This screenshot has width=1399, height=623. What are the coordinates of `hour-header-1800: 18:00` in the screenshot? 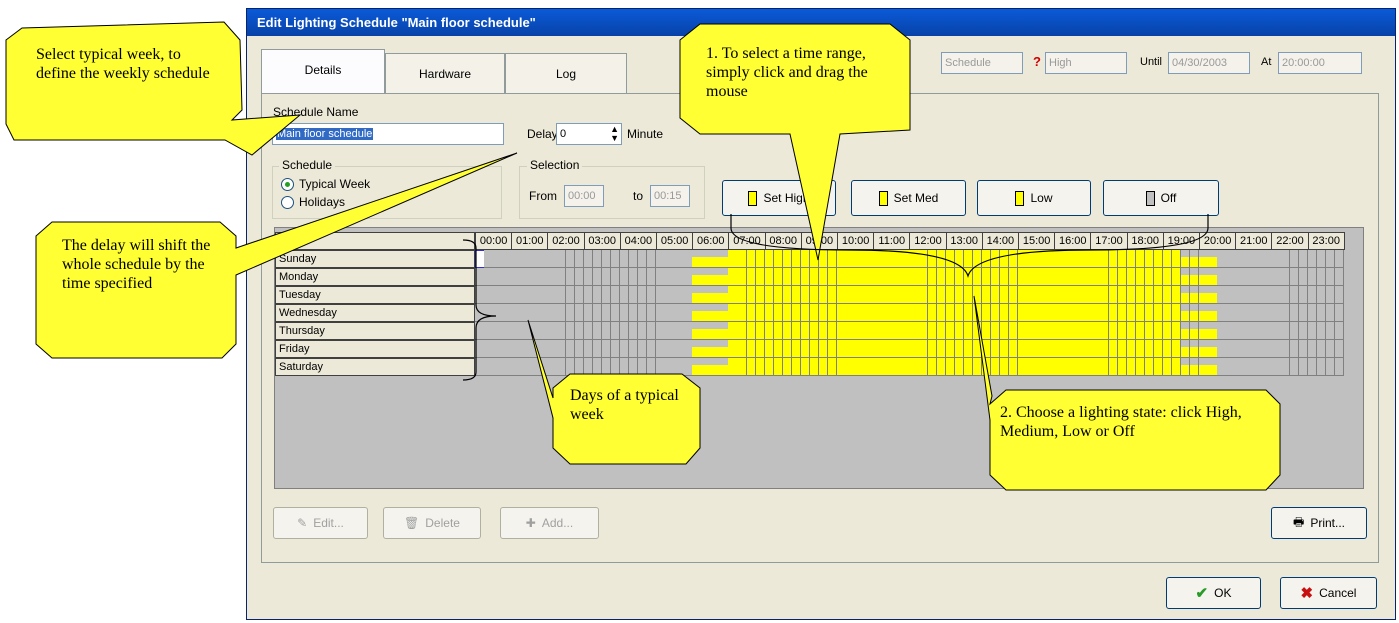 It's located at (1145, 241).